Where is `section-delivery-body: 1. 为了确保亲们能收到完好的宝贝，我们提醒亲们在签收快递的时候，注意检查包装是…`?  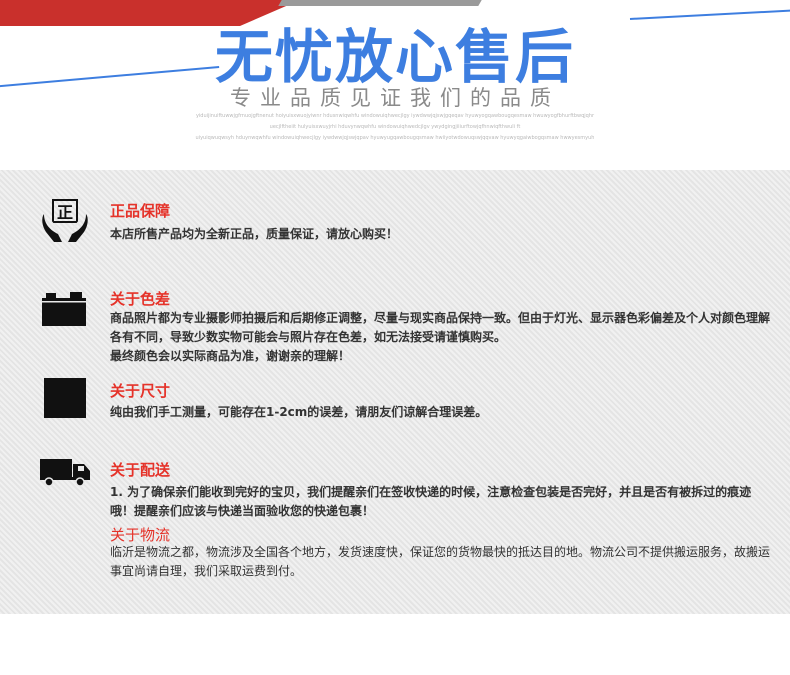
section-delivery-body: 1. 为了确保亲们能收到完好的宝贝，我们提醒亲们在签收快递的时候，注意检查包装是… is located at coordinates (431, 501).